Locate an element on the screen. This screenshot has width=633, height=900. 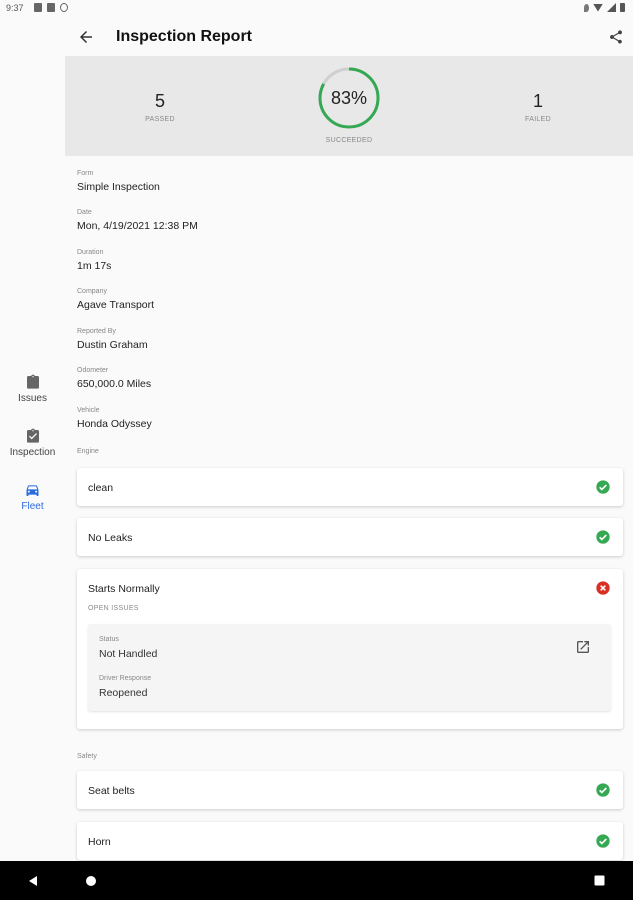
failed-label: FAILED is located at coordinates (538, 119).